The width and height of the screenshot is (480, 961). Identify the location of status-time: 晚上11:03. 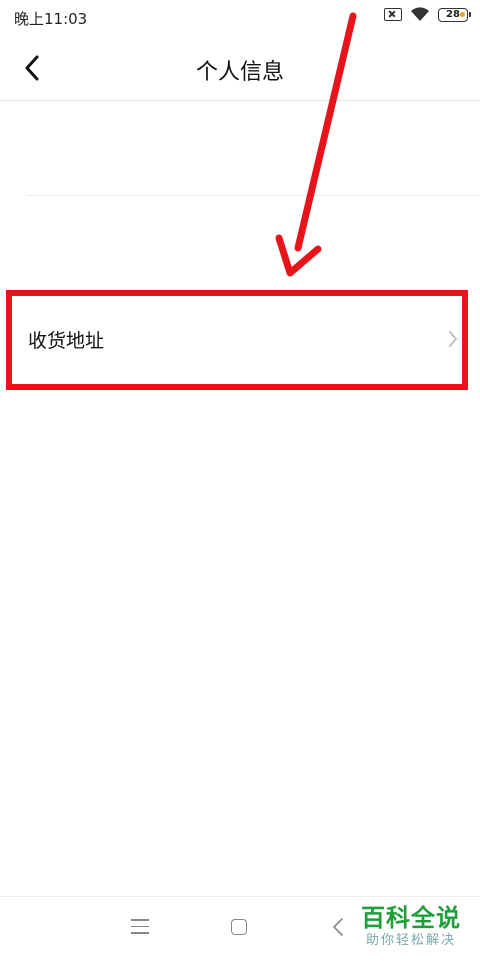
(51, 19).